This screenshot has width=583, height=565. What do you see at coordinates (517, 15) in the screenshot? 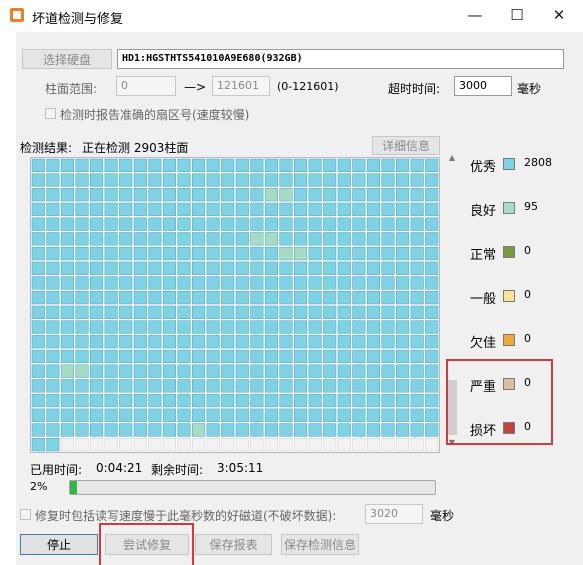
I see `maximize-icon: ☐` at bounding box center [517, 15].